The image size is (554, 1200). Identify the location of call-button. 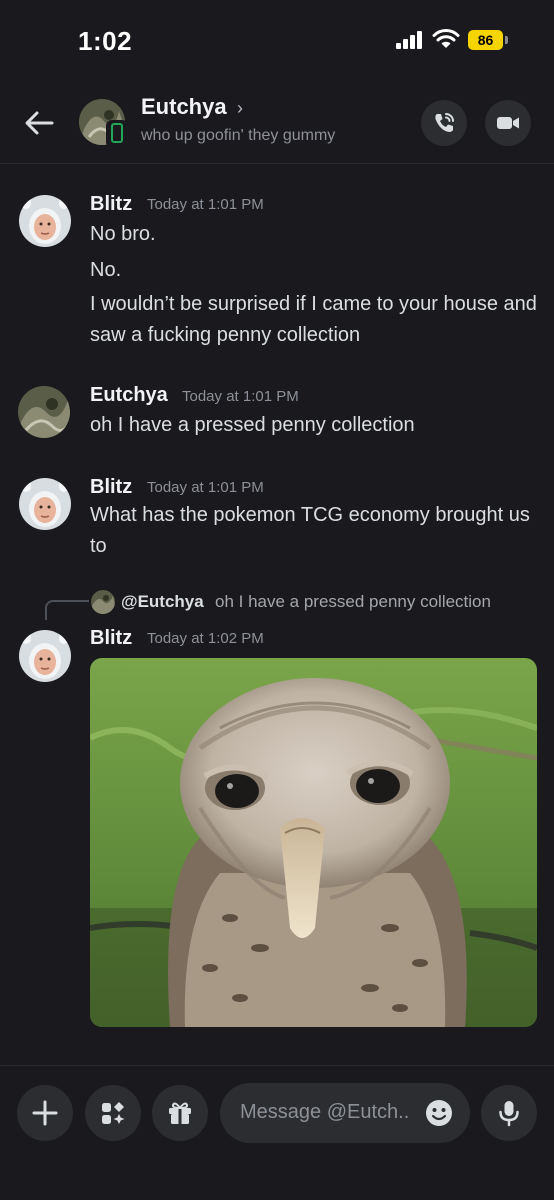
(444, 123).